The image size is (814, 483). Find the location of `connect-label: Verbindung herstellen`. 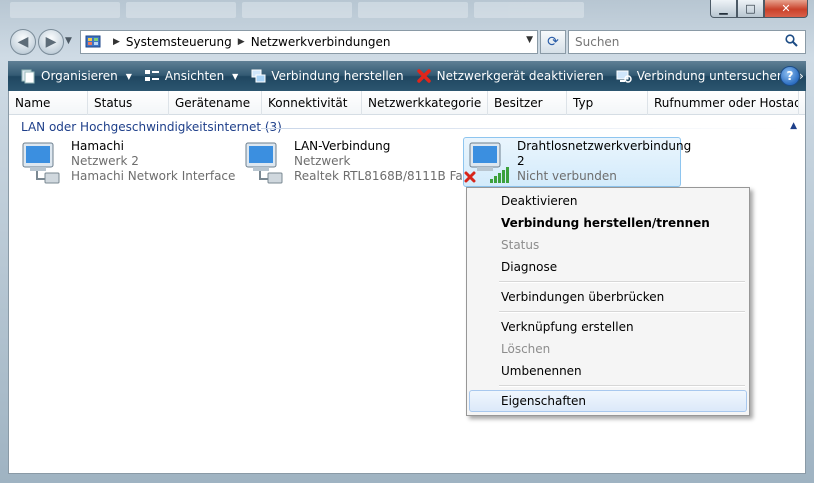

connect-label: Verbindung herstellen is located at coordinates (337, 76).